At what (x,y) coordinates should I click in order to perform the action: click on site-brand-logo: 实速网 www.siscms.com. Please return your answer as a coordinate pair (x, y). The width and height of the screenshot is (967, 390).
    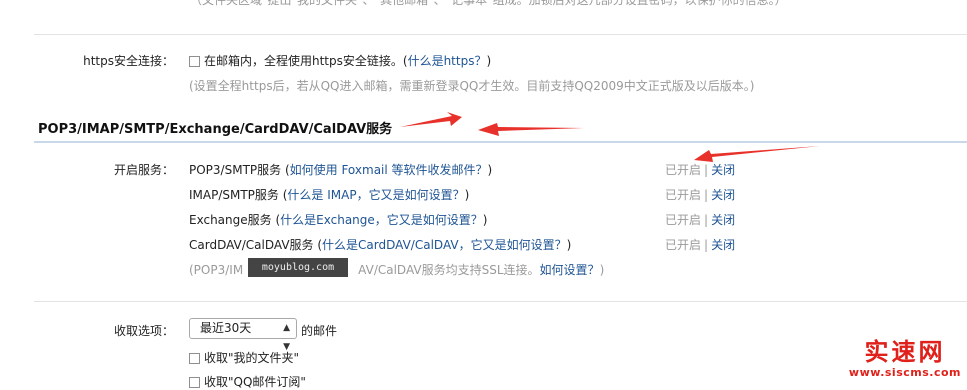
    Looking at the image, I should click on (904, 359).